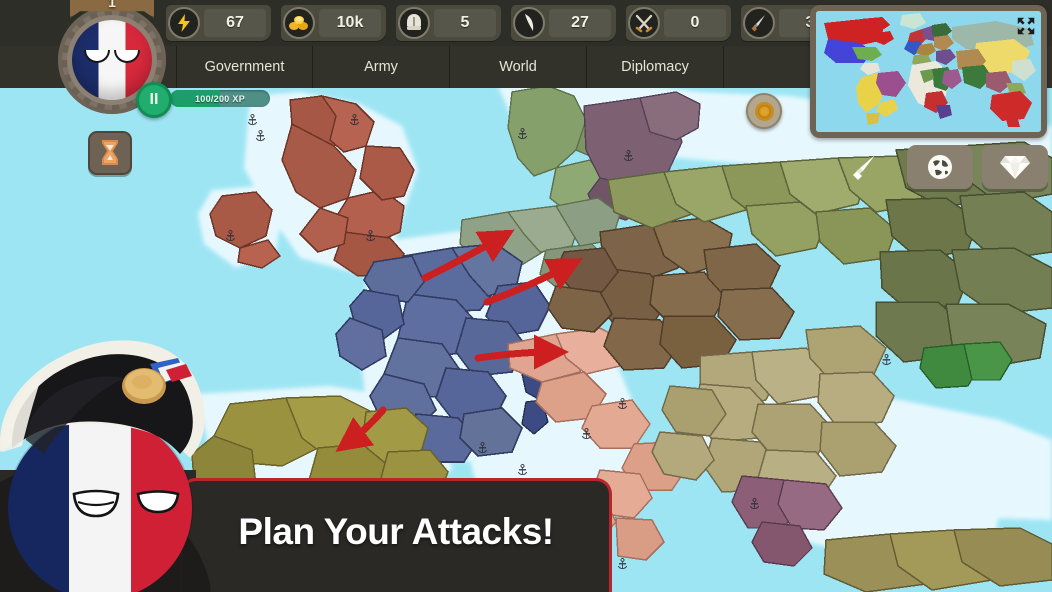 Image resolution: width=1052 pixels, height=592 pixels. Describe the element at coordinates (97, 56) in the screenshot. I see `avatar-eye-left` at that location.